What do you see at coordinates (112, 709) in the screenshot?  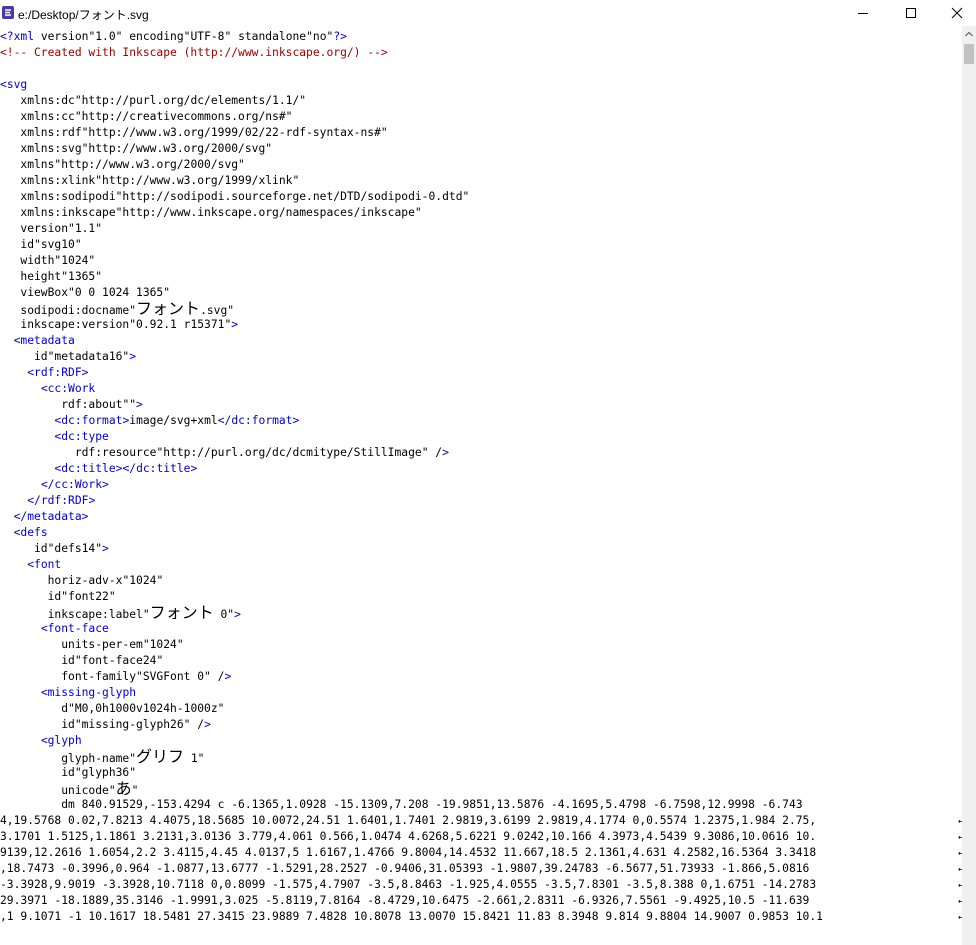 I see `code-line: d"M0,0h1000v1024h-1000z"` at bounding box center [112, 709].